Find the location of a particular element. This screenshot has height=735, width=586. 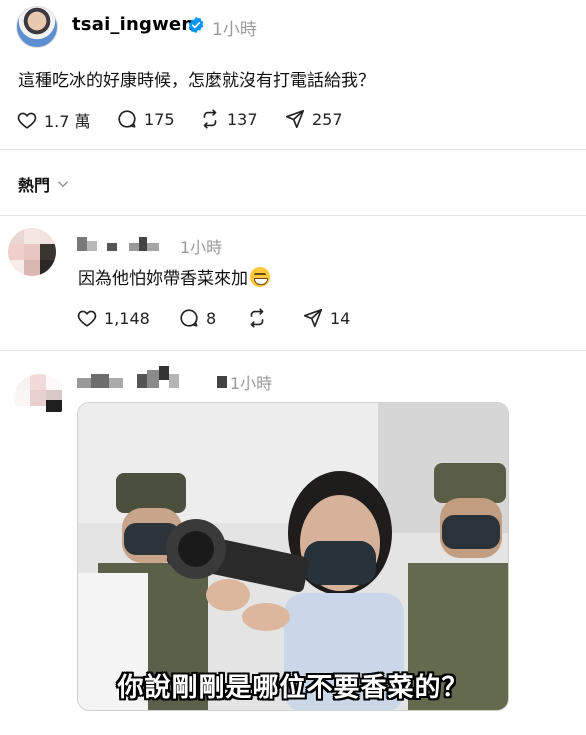

repost-button is located at coordinates (257, 318).